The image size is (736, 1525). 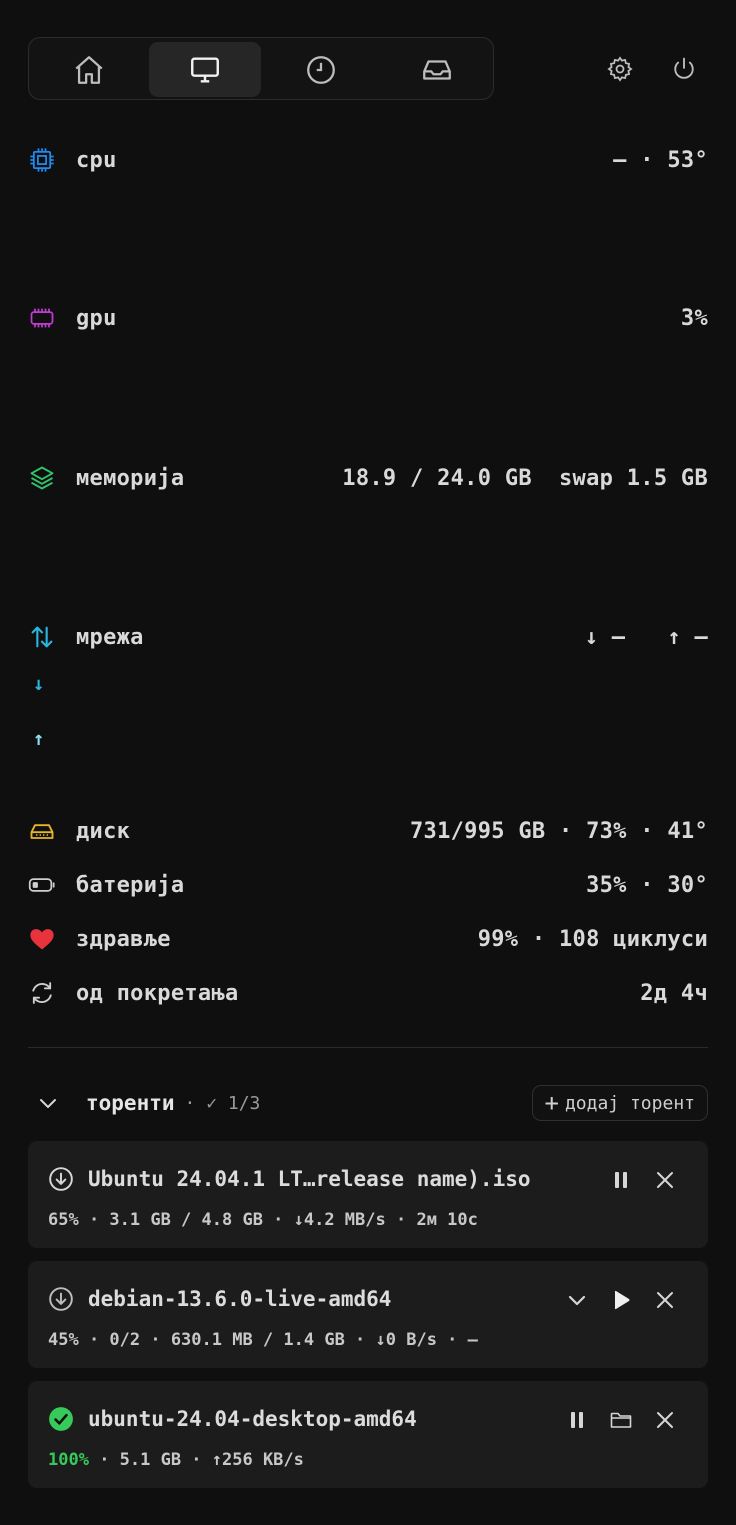 I want to click on battery-value: 35% · 30°, so click(x=647, y=885).